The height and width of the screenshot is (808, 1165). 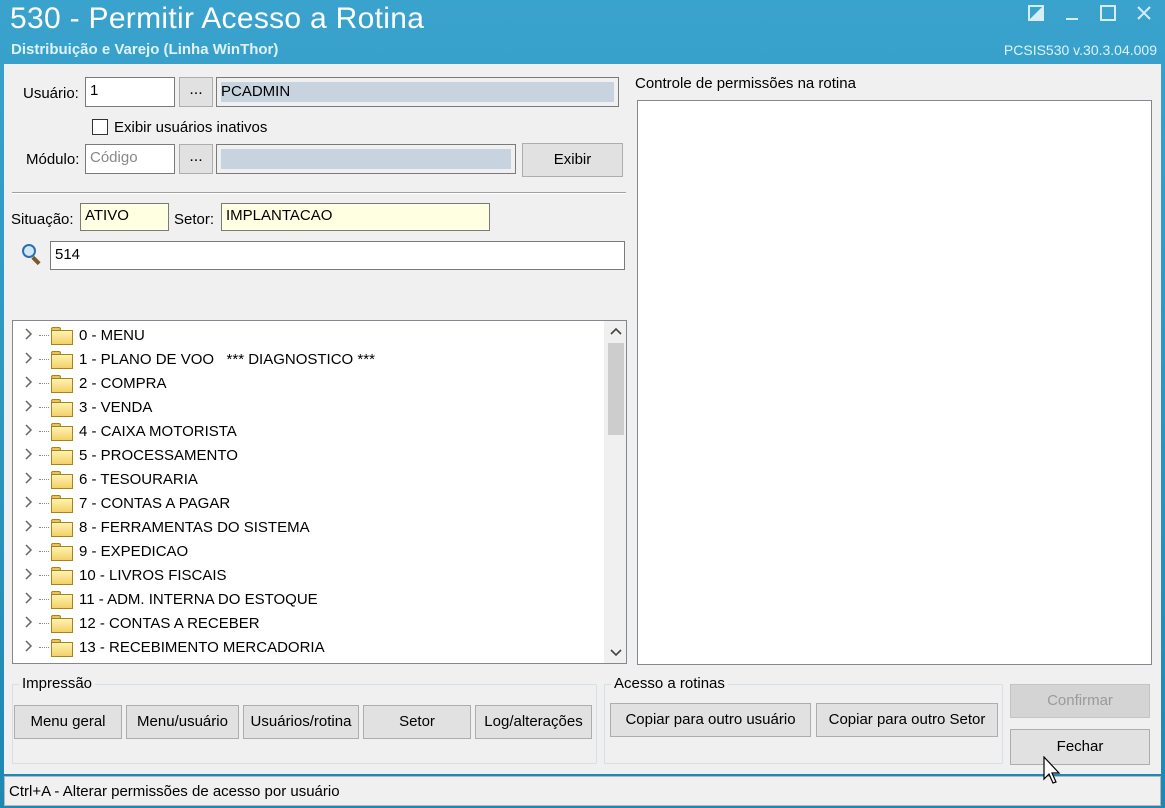 I want to click on copy-to-user-button: Copiar para outro usuário, so click(x=710, y=720).